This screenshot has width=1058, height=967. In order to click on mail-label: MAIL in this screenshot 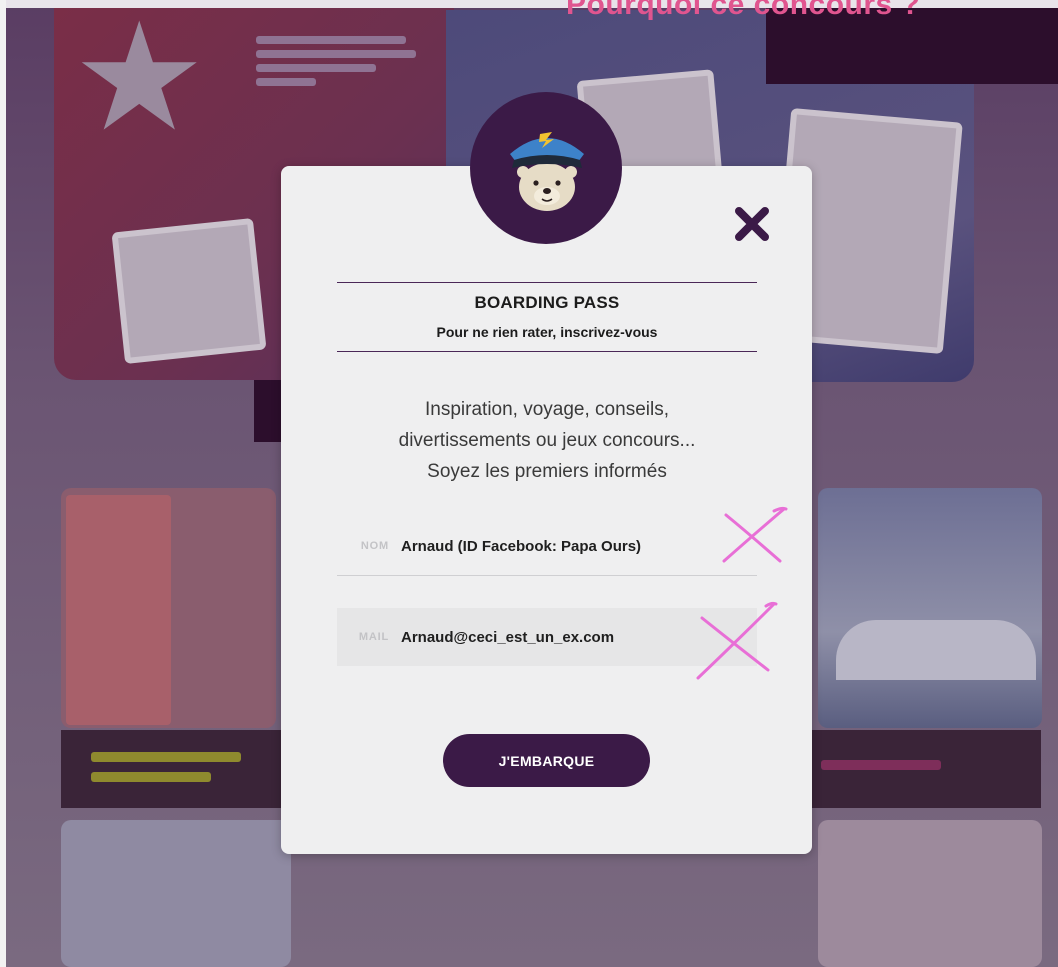, I will do `click(373, 637)`.